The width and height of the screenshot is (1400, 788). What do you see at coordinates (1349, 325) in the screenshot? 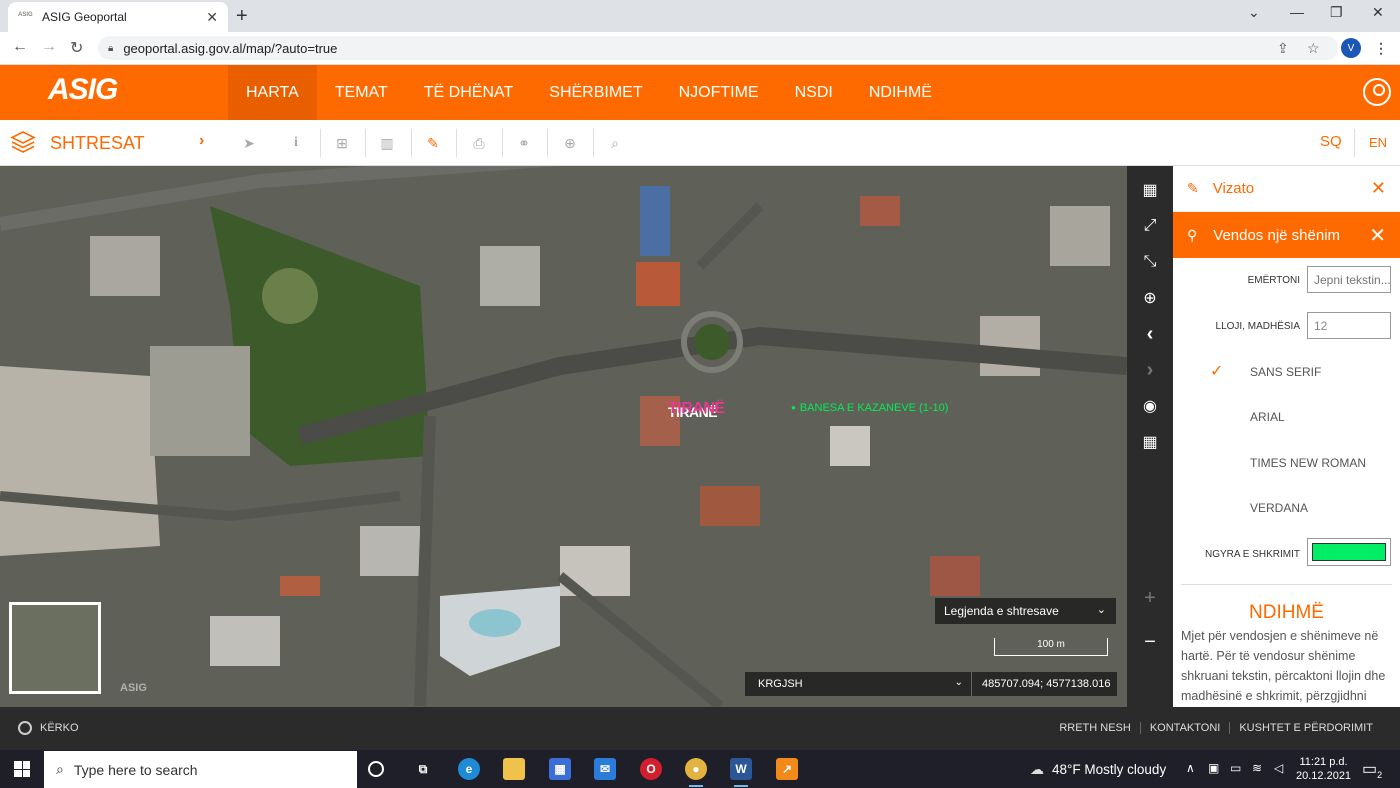
I see `size-input` at bounding box center [1349, 325].